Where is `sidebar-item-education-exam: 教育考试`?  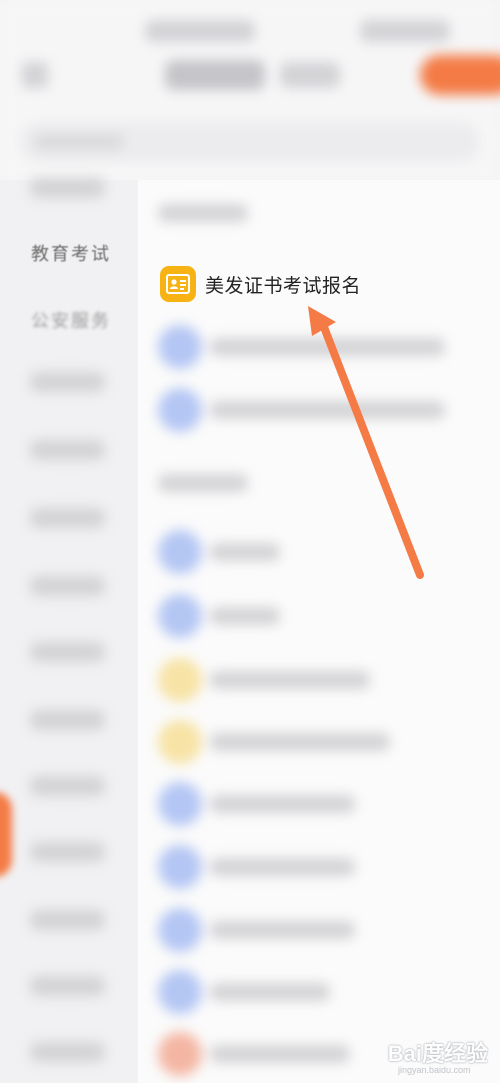 sidebar-item-education-exam: 教育考试 is located at coordinates (71, 253).